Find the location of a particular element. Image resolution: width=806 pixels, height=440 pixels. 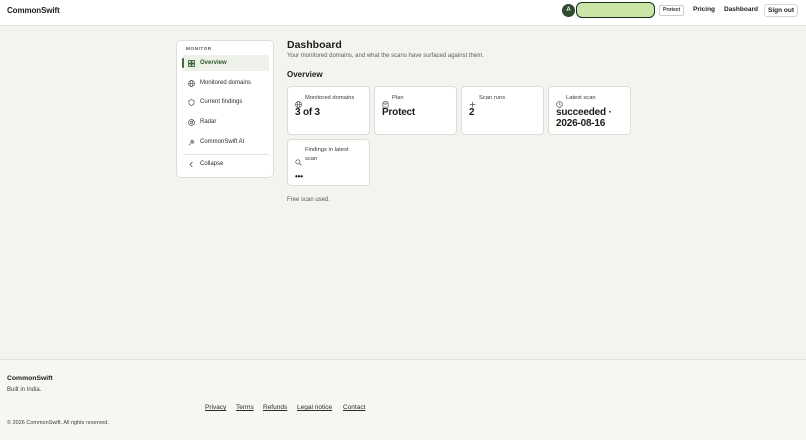

grid-icon is located at coordinates (191, 63).